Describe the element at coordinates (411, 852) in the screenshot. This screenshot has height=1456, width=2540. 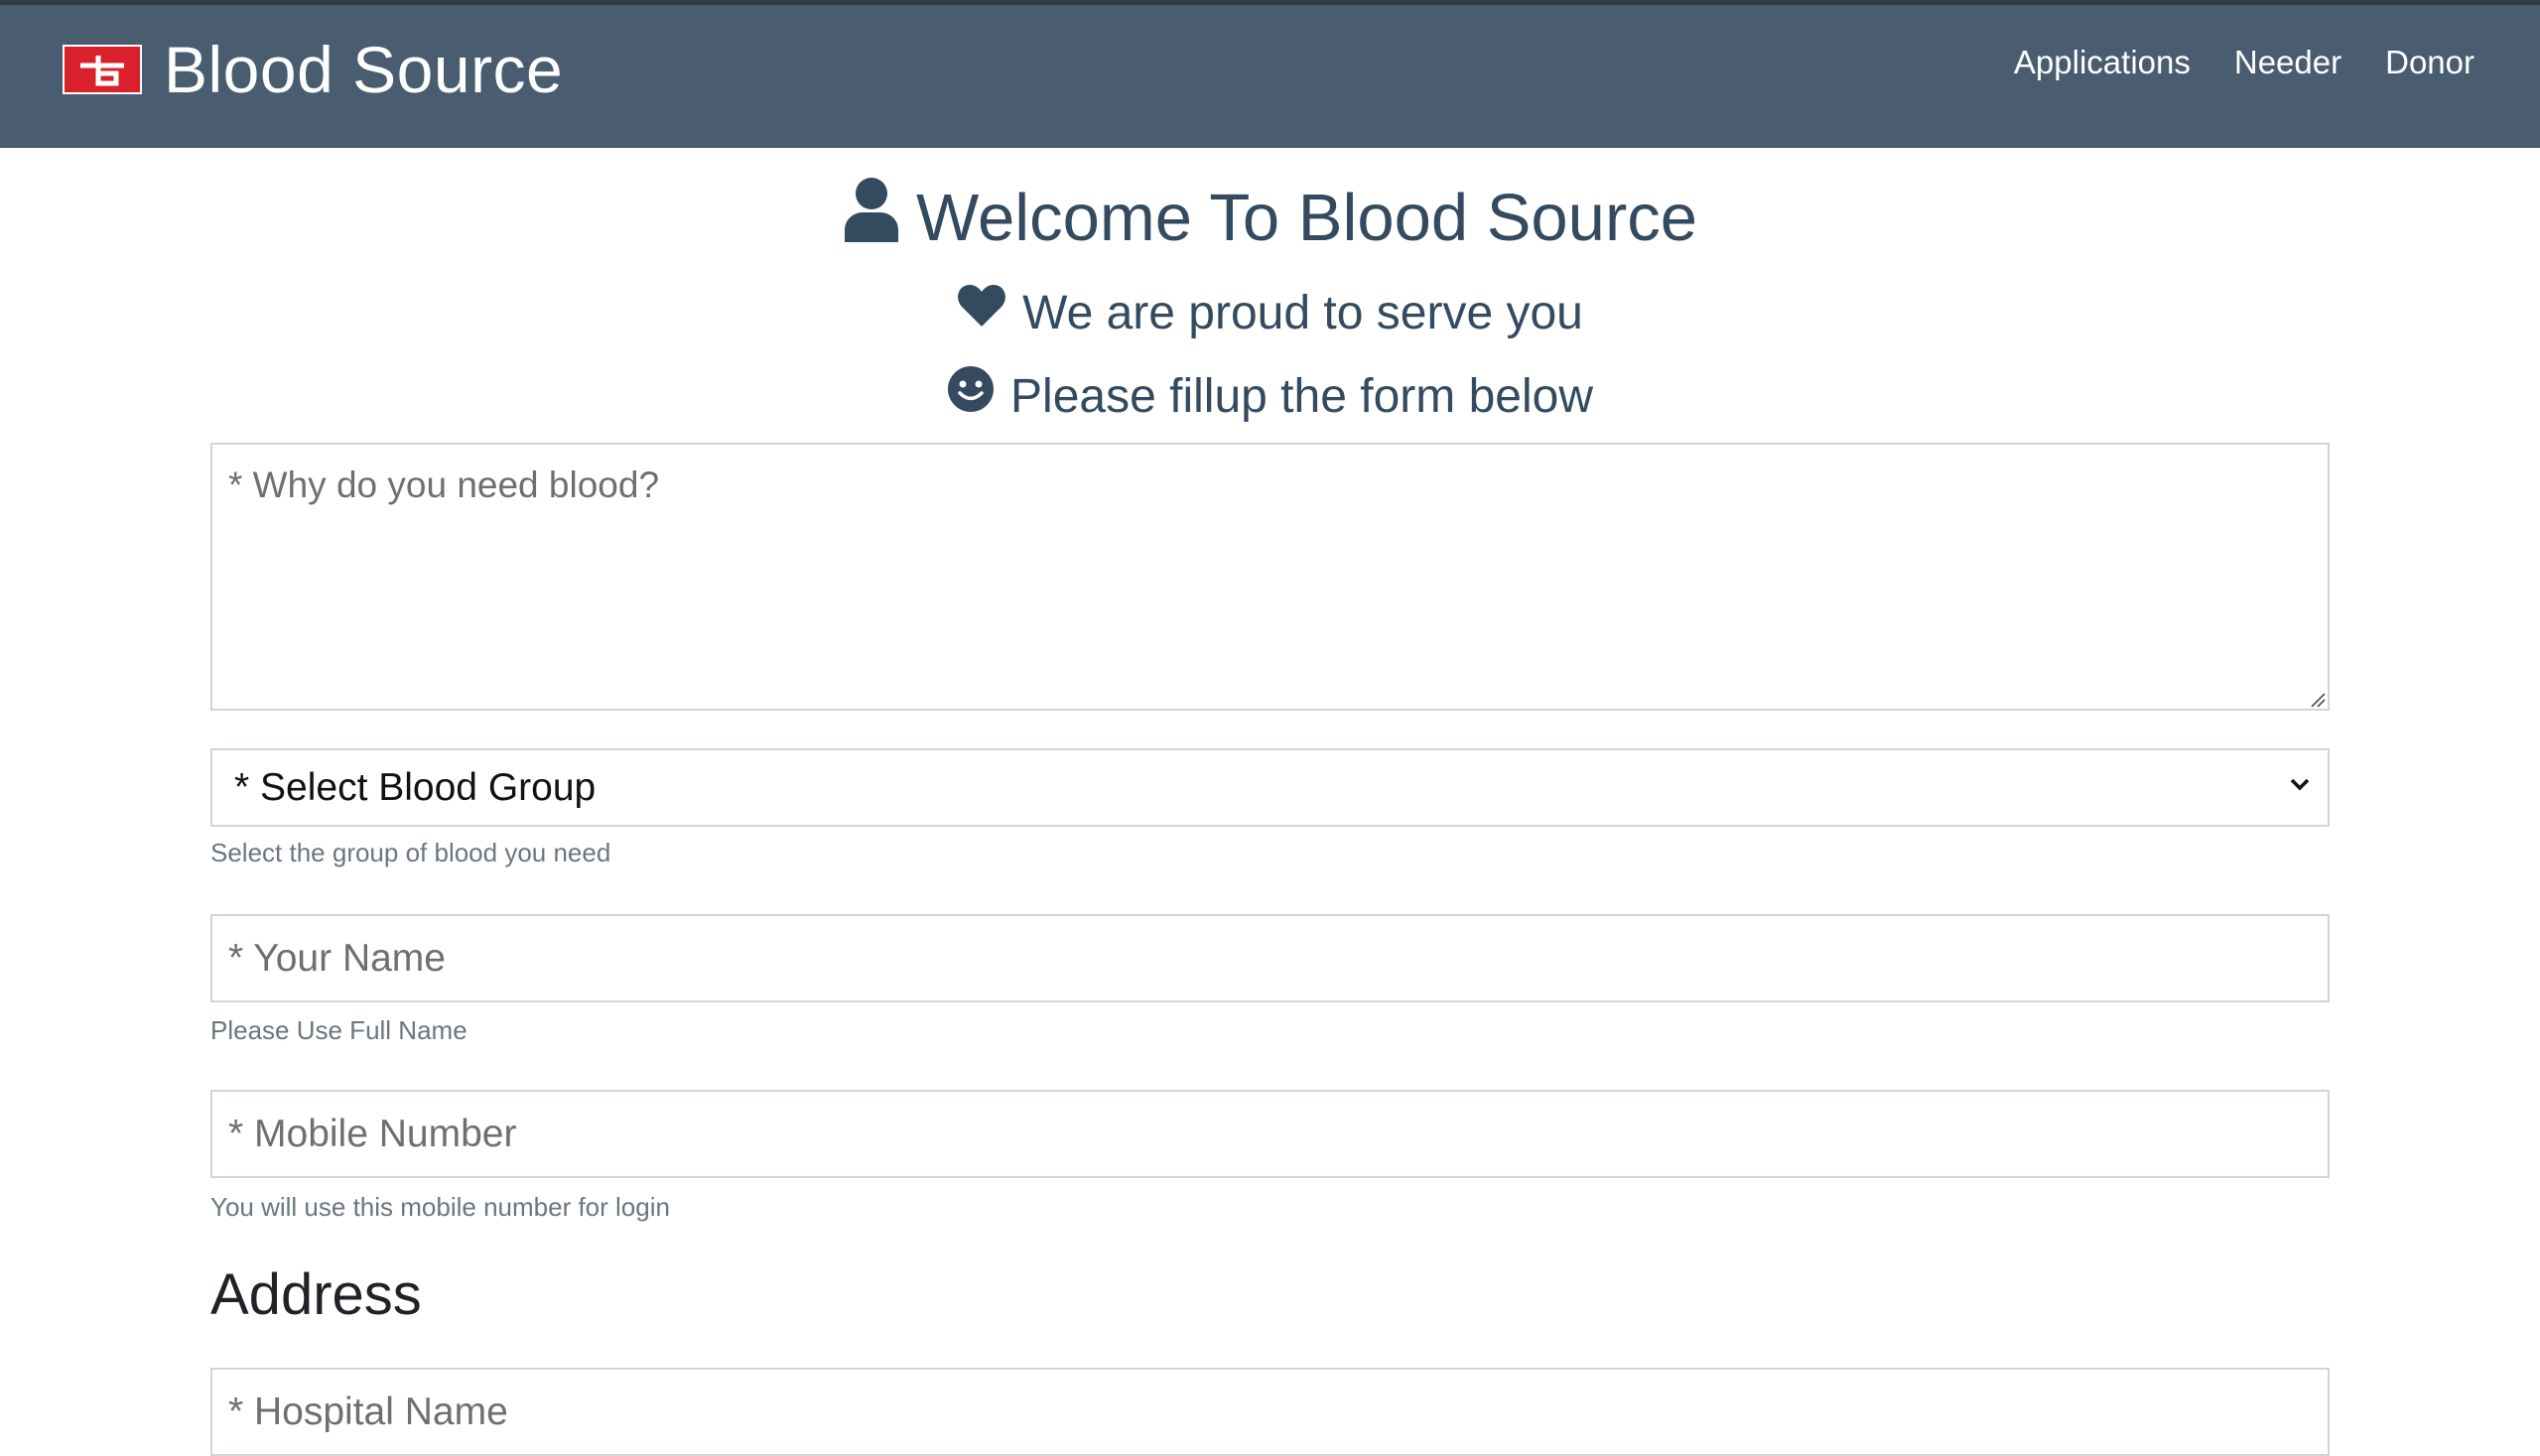
I see `blood-group-help: Select the group of blood you need` at that location.